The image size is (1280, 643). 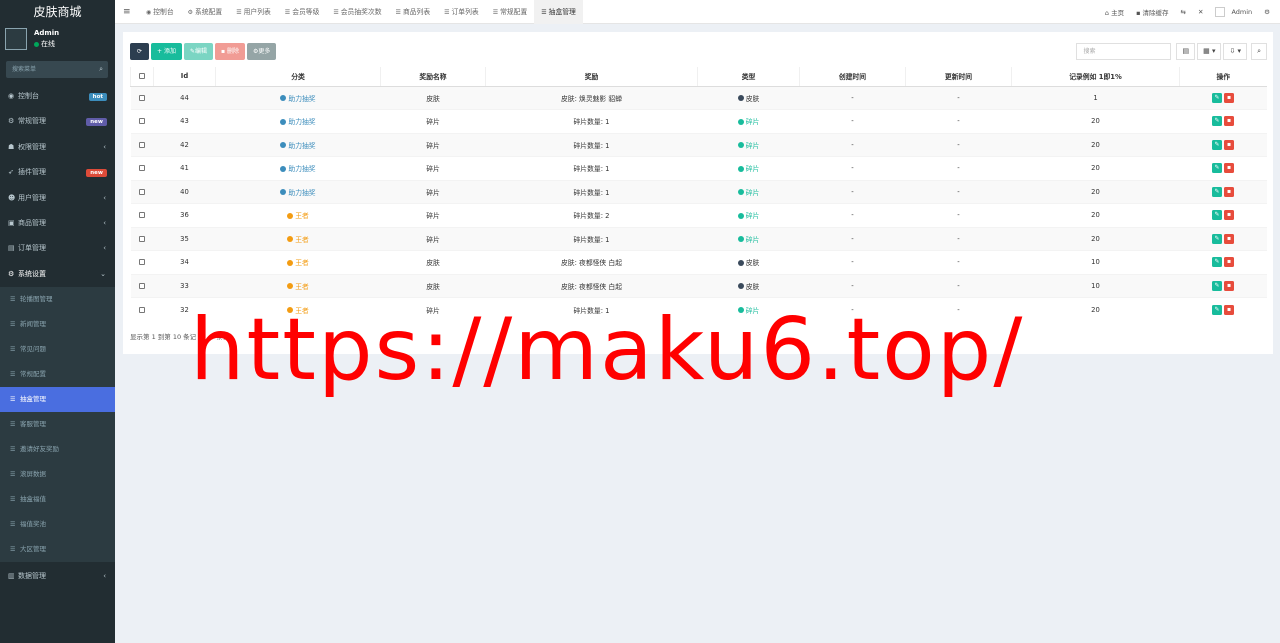 What do you see at coordinates (510, 12) in the screenshot?
I see `nav-tab: ☰ 常规配置` at bounding box center [510, 12].